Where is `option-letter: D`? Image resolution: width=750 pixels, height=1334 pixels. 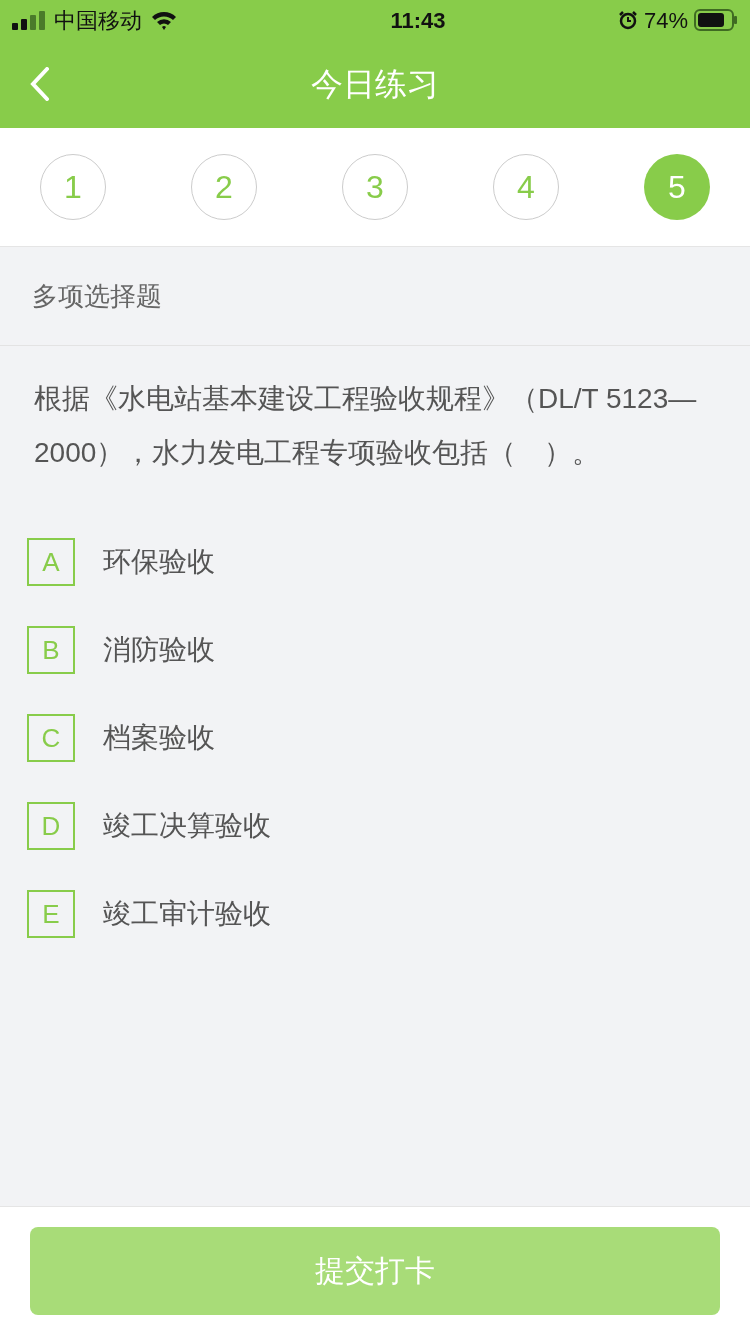 option-letter: D is located at coordinates (51, 826).